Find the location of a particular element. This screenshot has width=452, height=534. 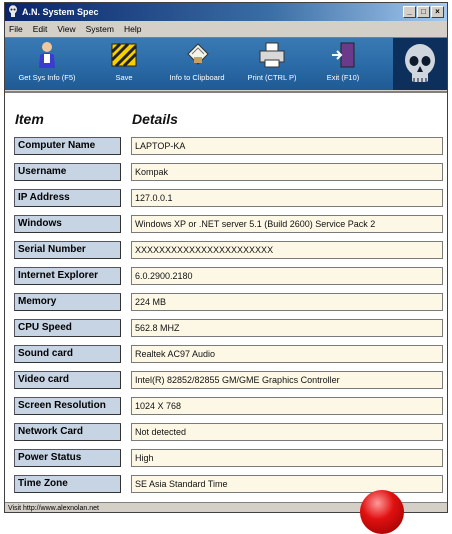

menu-bar: File Edit View System Help is located at coordinates (226, 29).